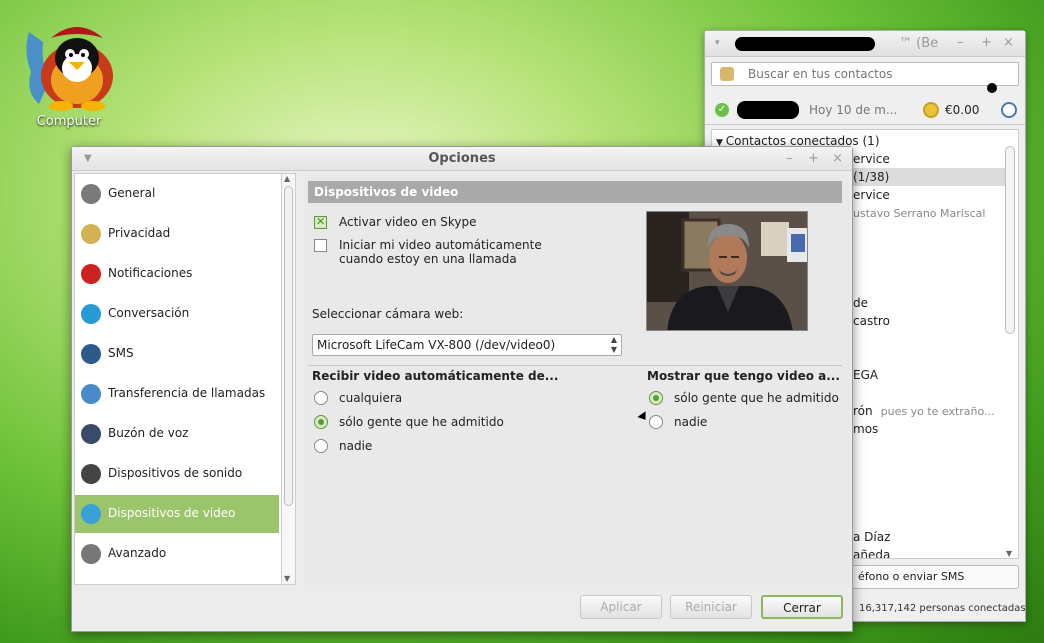 The height and width of the screenshot is (643, 1044). I want to click on contact-list-item: a Díaz, so click(871, 537).